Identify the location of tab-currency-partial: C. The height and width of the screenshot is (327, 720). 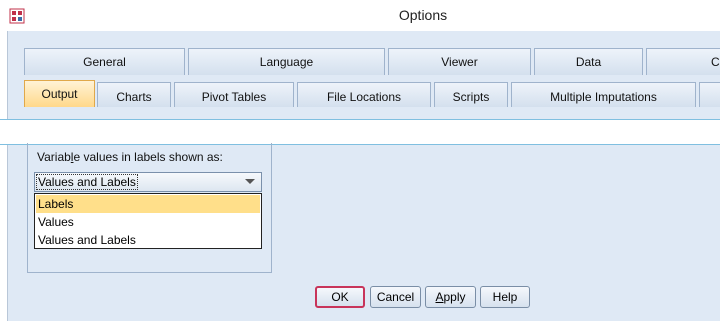
(683, 61).